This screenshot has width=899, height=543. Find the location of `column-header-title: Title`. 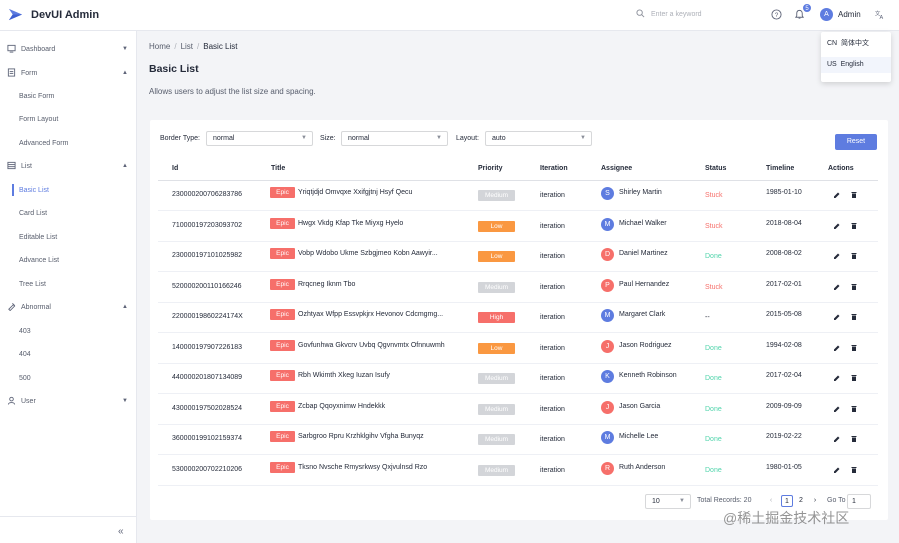

column-header-title: Title is located at coordinates (278, 168).